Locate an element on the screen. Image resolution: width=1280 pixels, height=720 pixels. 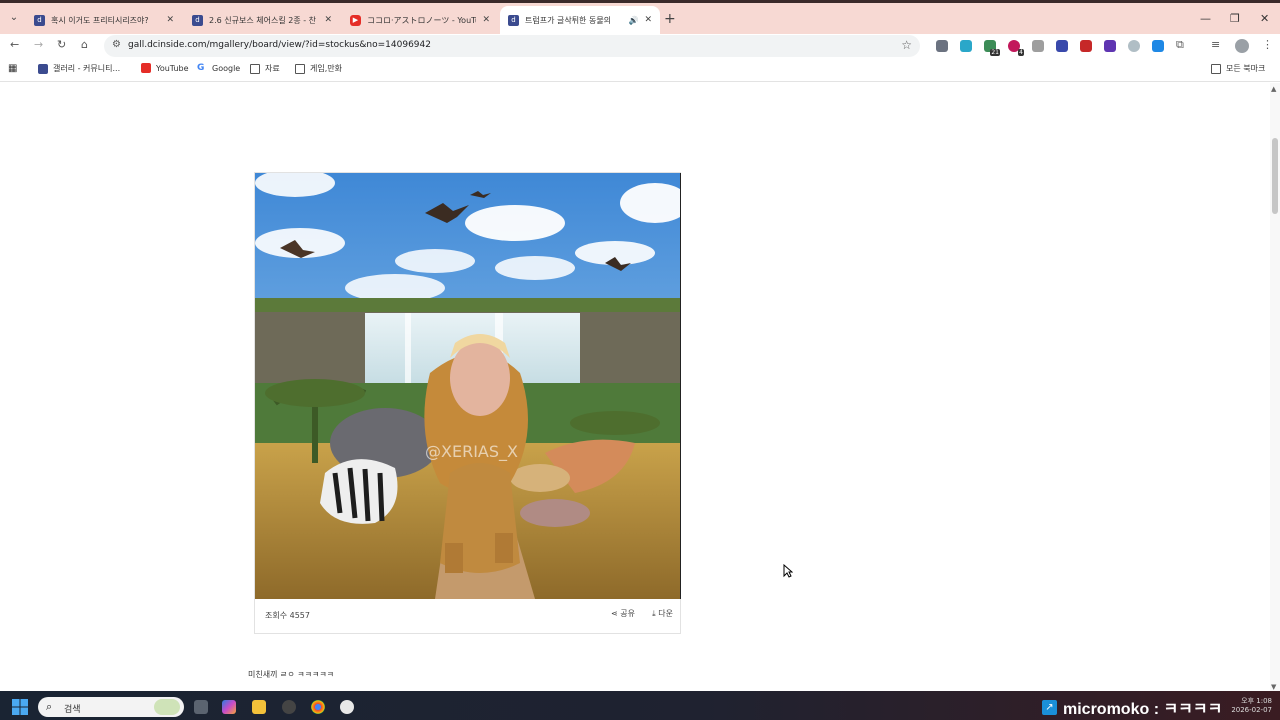
bookmark-youtube: YouTube is located at coordinates (165, 68).